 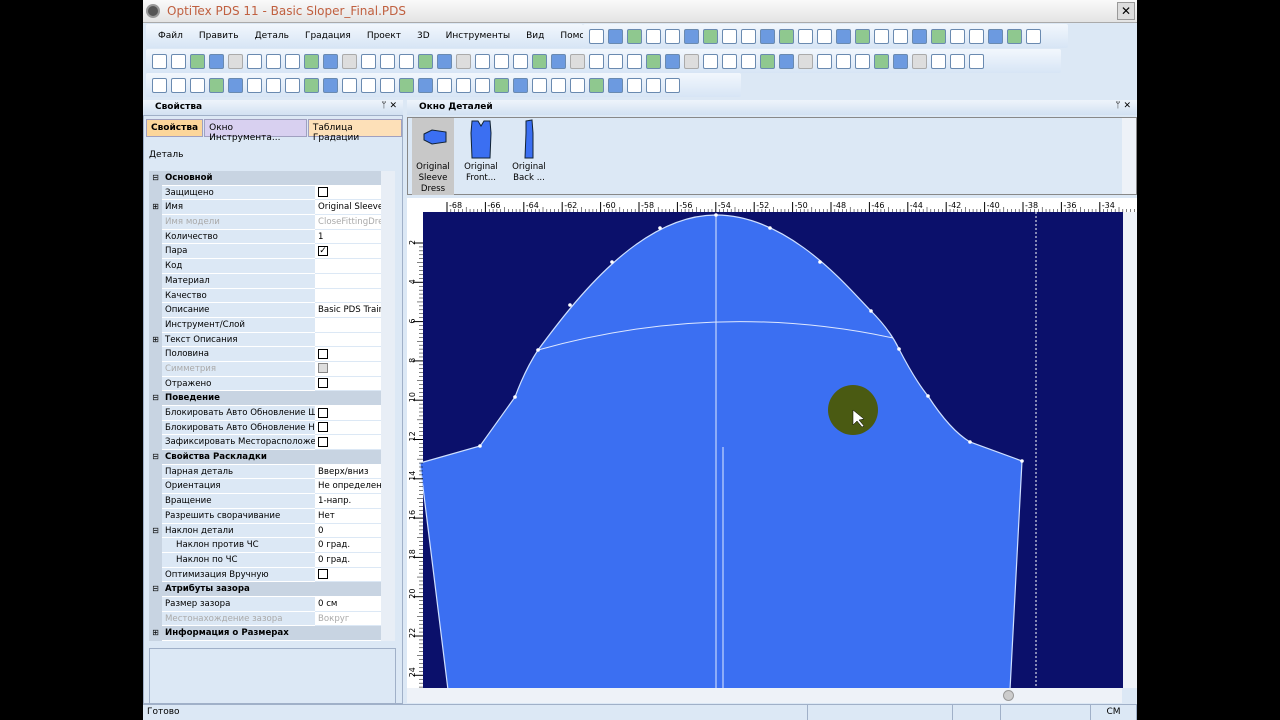 I want to click on property-value: 0 см, so click(x=327, y=604).